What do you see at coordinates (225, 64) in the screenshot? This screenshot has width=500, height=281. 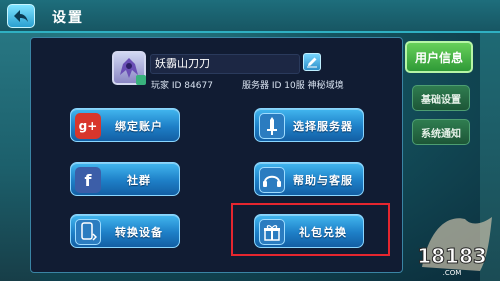 I see `player-name-field: 妖霸山刀刀` at bounding box center [225, 64].